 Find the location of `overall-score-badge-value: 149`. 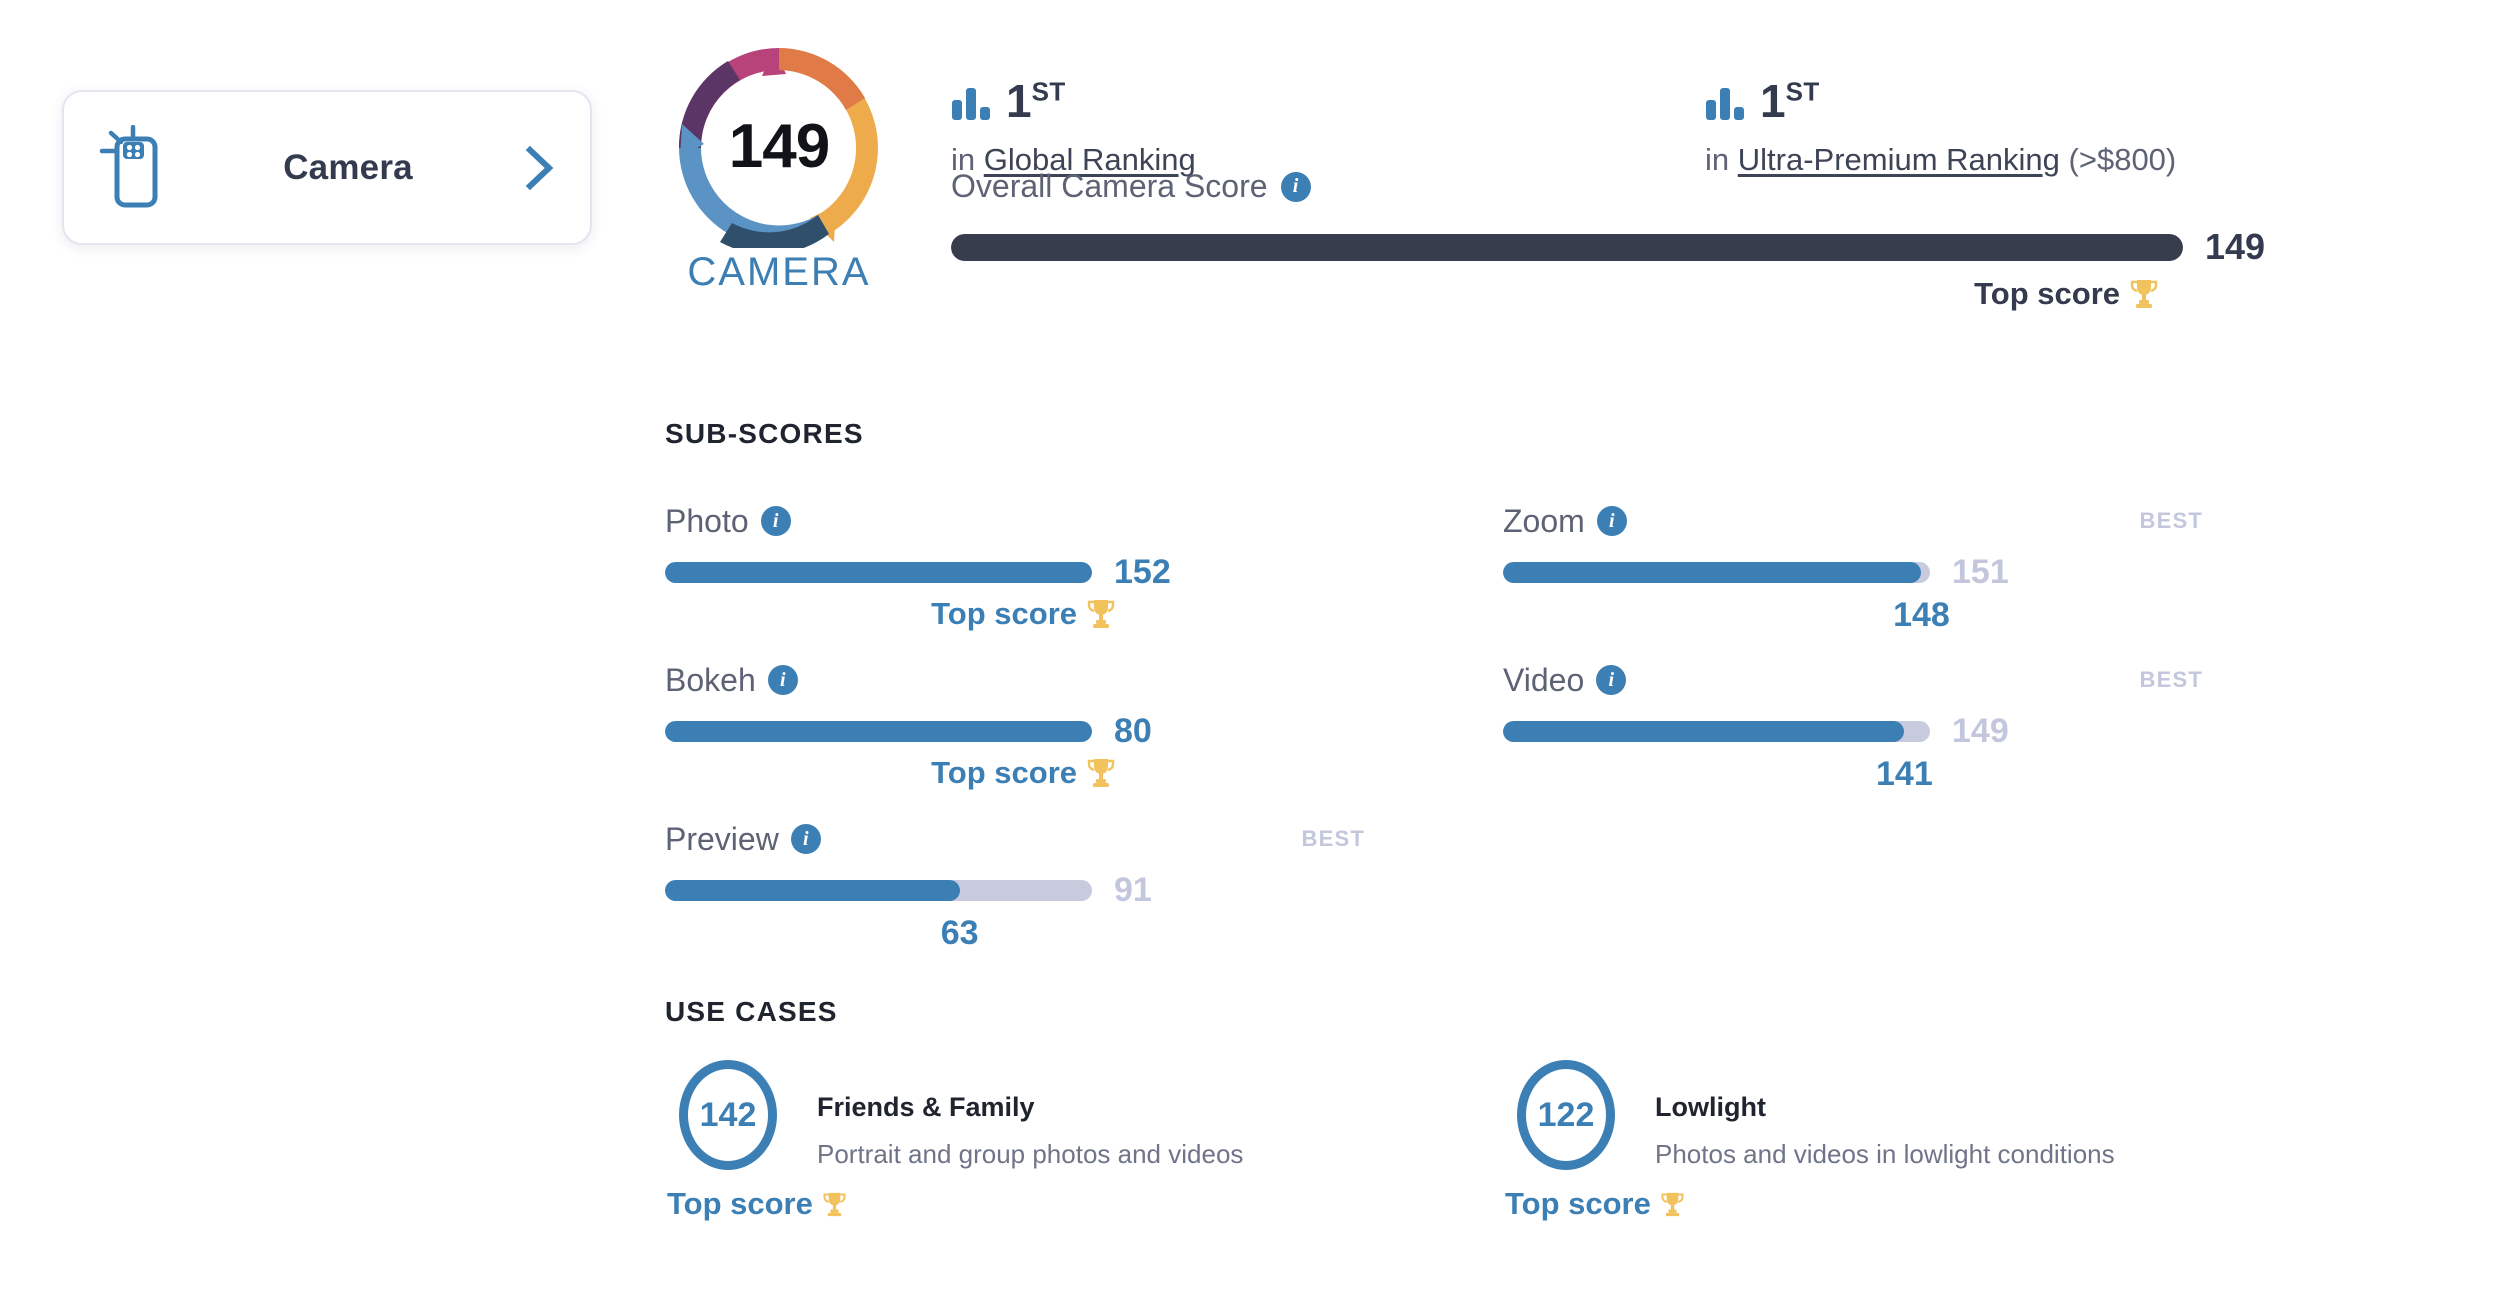

overall-score-badge-value: 149 is located at coordinates (779, 147).